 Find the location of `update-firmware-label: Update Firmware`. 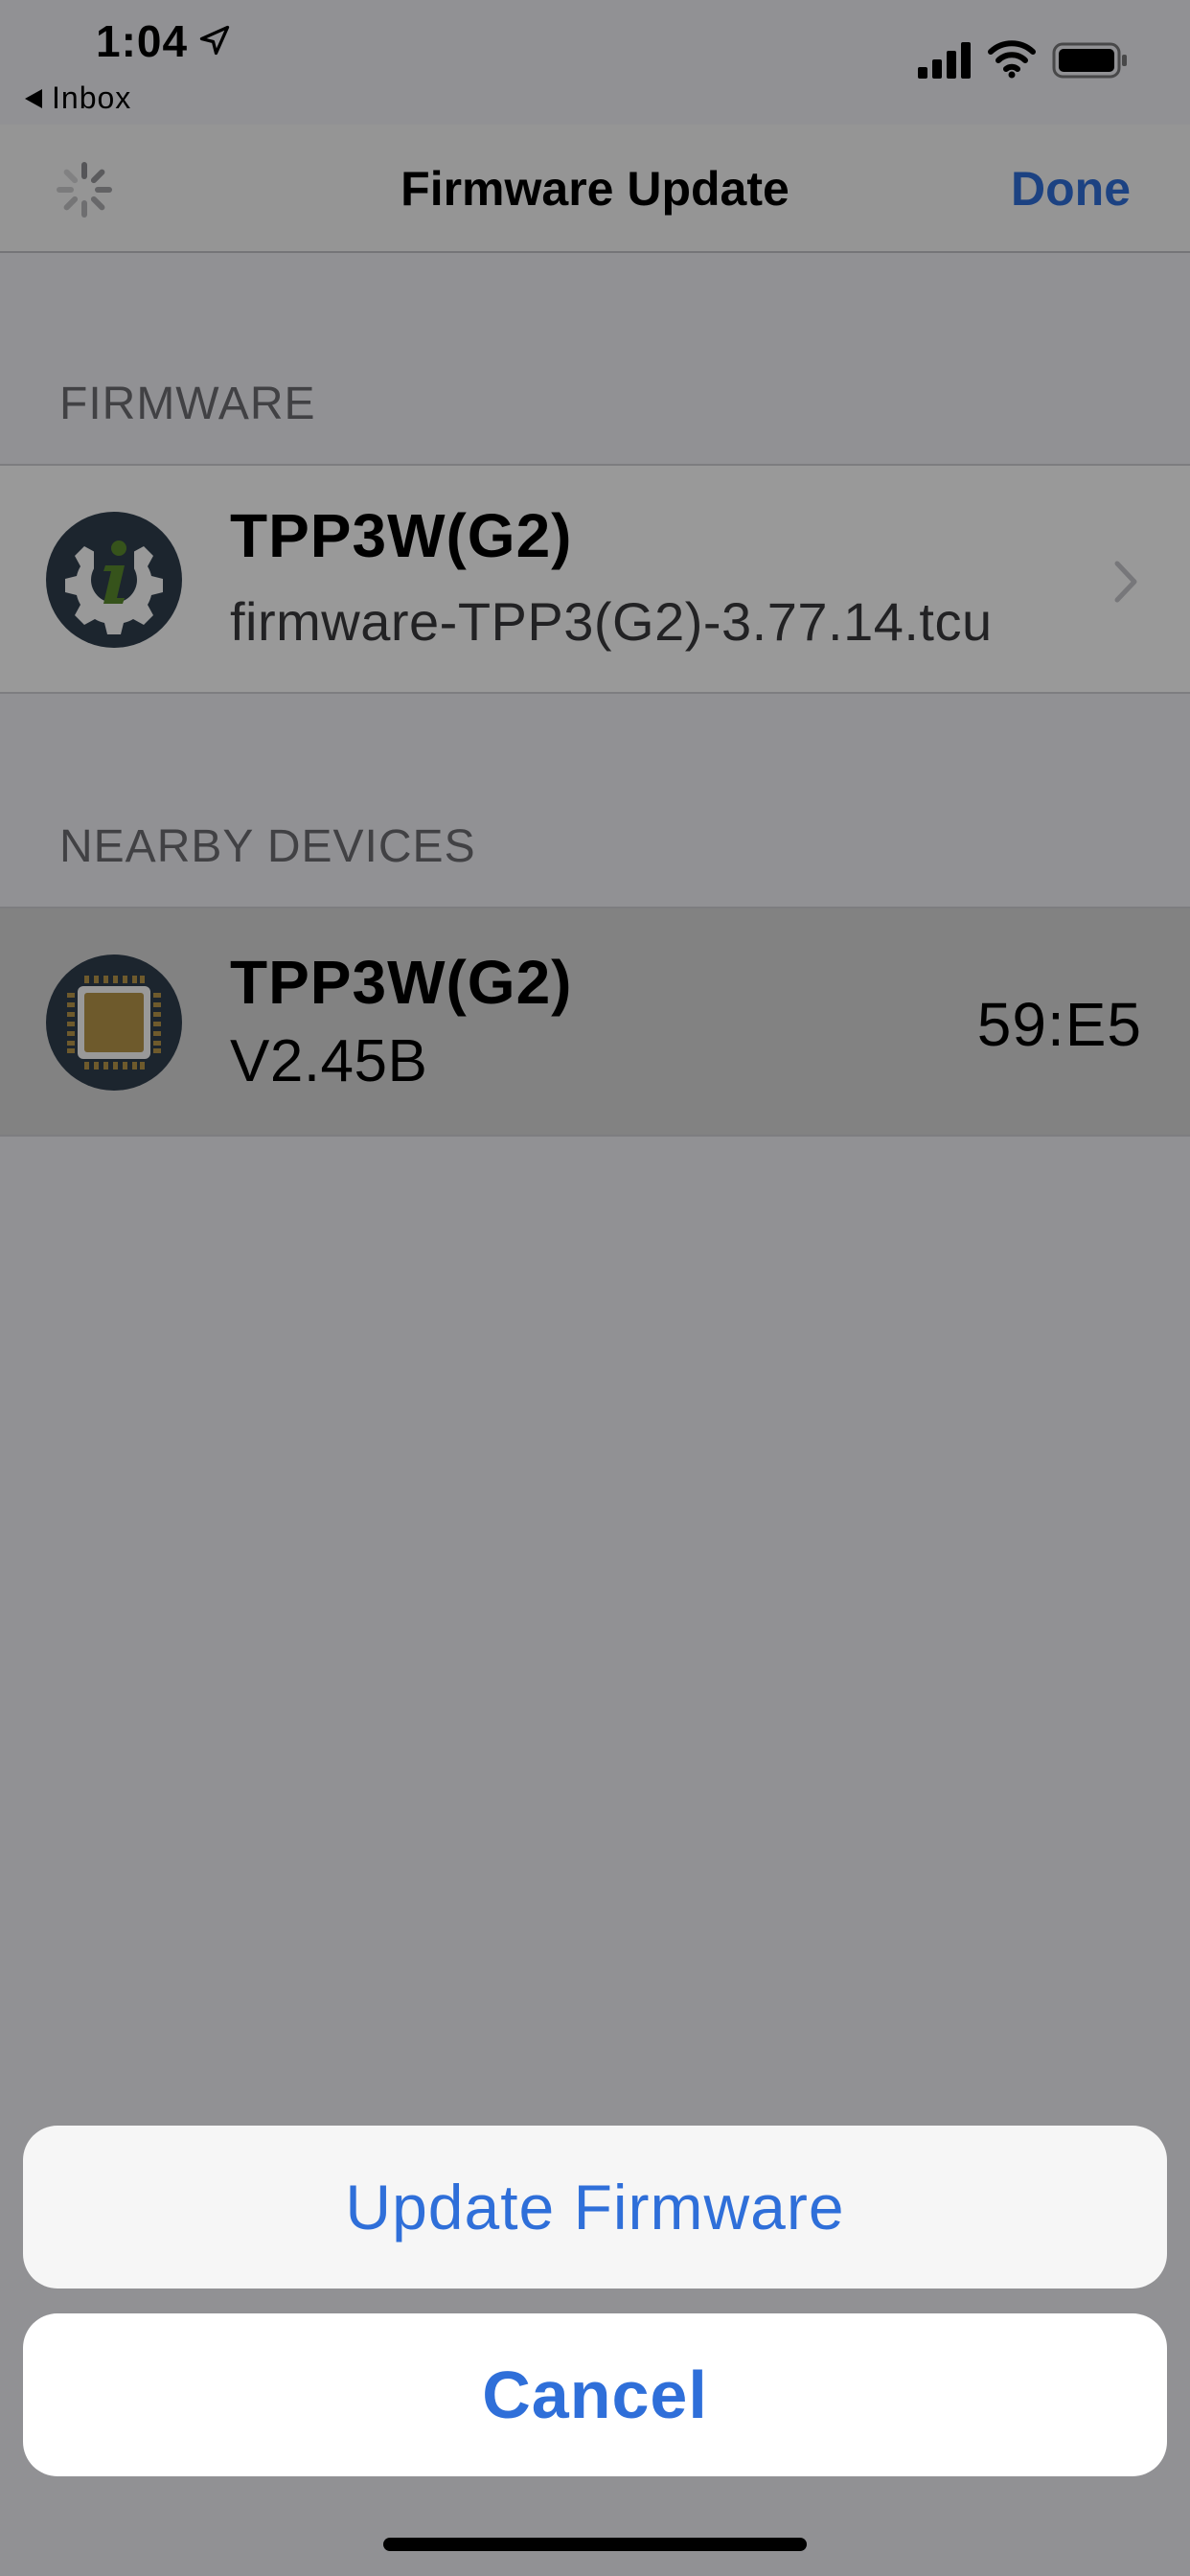

update-firmware-label: Update Firmware is located at coordinates (595, 2207).